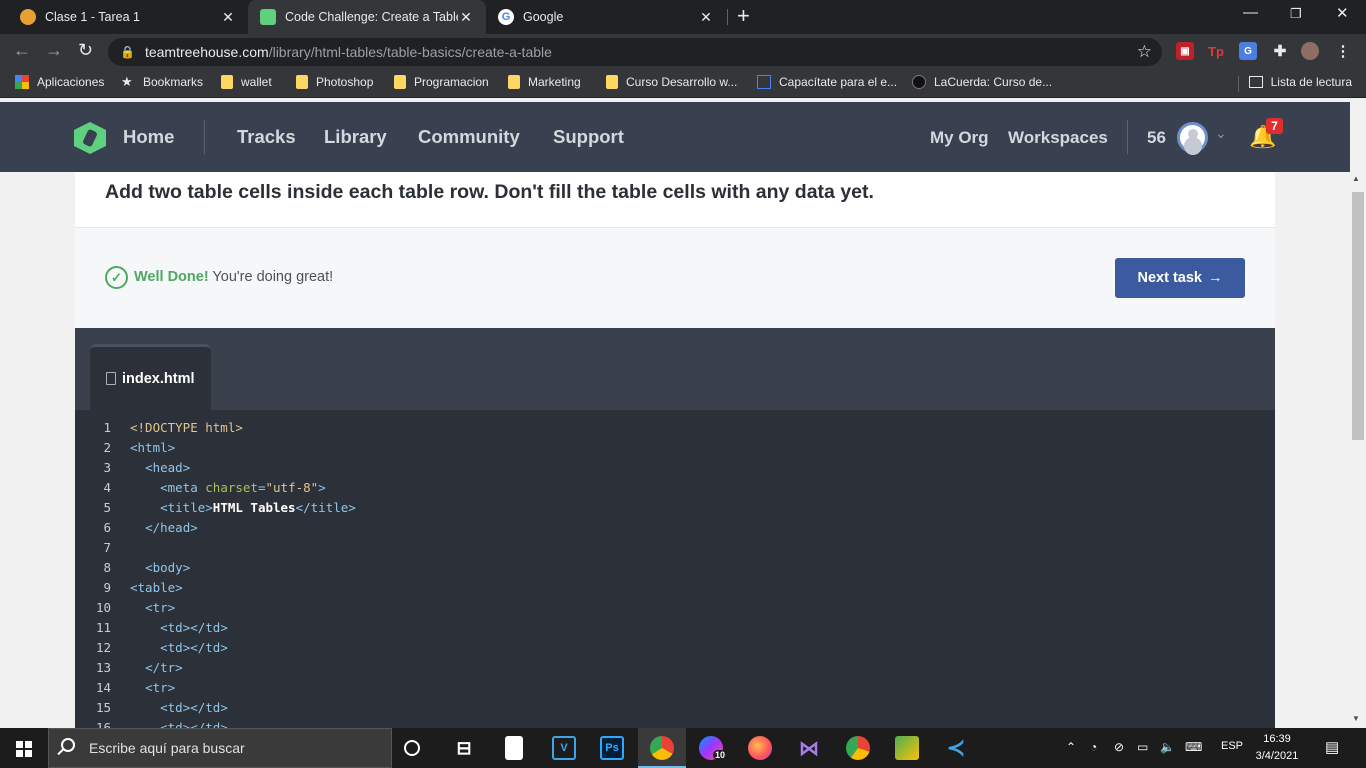 The width and height of the screenshot is (1366, 768). What do you see at coordinates (464, 748) in the screenshot?
I see `task-view-icon: ⊟` at bounding box center [464, 748].